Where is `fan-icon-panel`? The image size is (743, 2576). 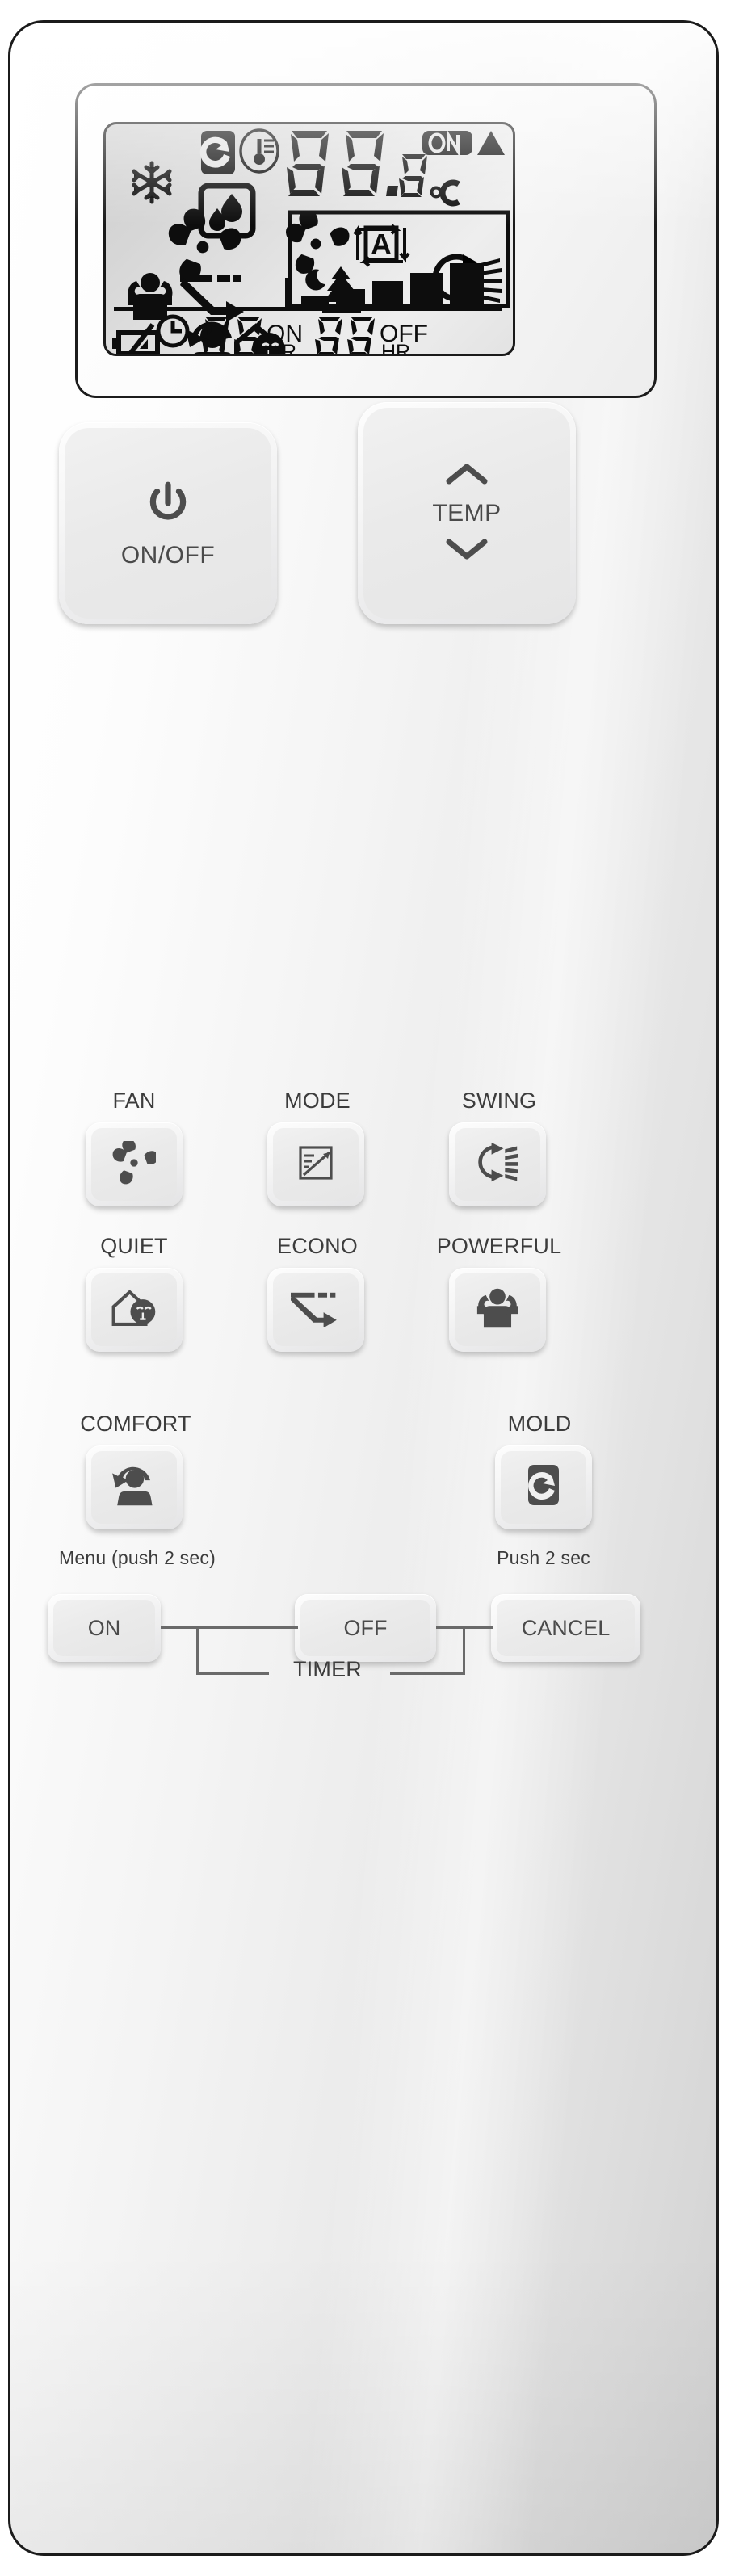
fan-icon-panel is located at coordinates (318, 242).